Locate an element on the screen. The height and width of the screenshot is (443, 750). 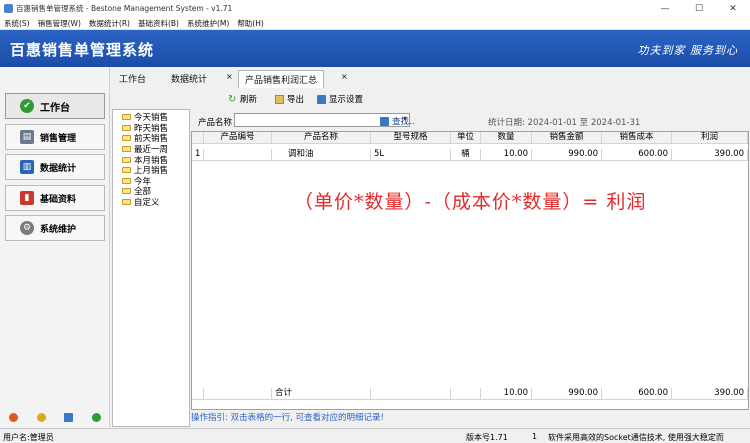
status-user: 用户名:管理员 is located at coordinates (28, 437).